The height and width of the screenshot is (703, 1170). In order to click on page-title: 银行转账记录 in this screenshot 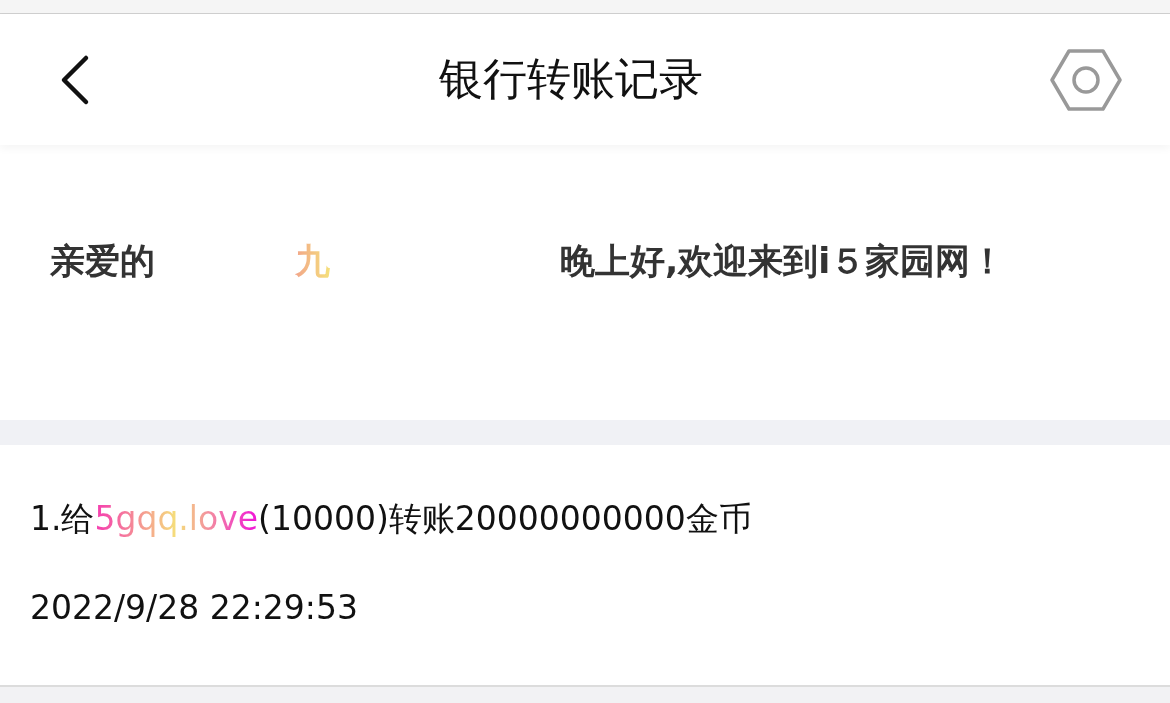, I will do `click(571, 79)`.